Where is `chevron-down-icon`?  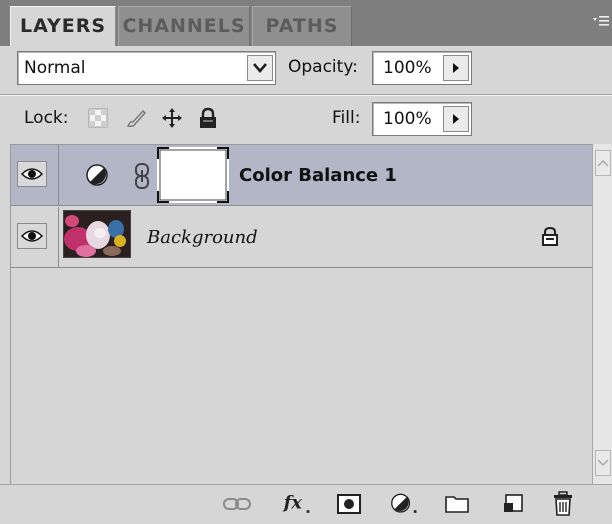
chevron-down-icon is located at coordinates (260, 68).